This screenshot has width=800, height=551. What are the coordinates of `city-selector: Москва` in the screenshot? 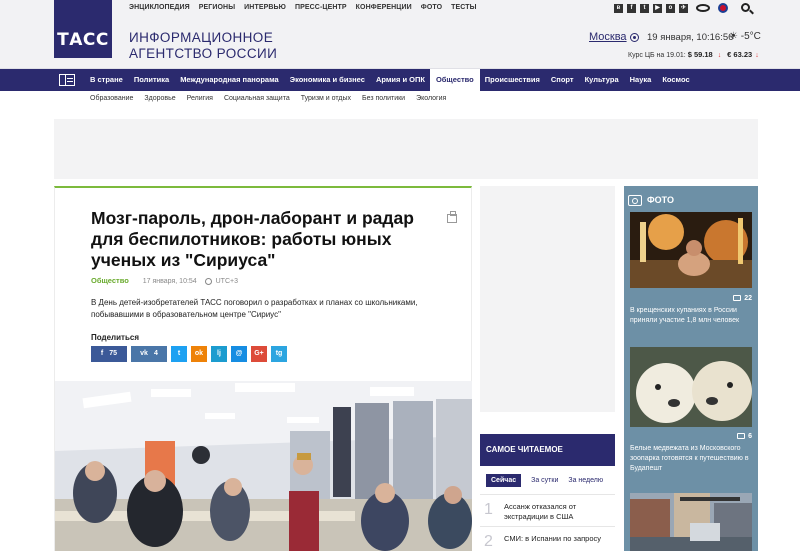 It's located at (614, 37).